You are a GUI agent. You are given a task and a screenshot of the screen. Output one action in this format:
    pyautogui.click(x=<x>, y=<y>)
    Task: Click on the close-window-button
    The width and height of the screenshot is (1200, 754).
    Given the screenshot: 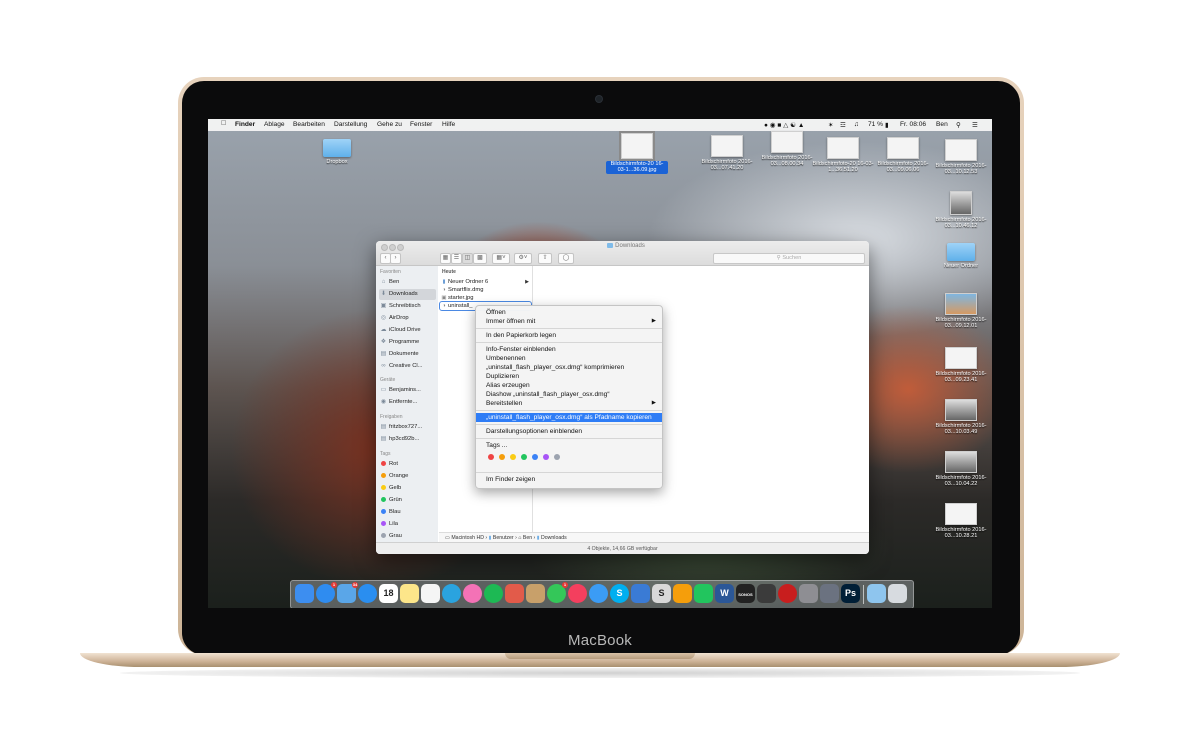 What is the action you would take?
    pyautogui.click(x=384, y=247)
    